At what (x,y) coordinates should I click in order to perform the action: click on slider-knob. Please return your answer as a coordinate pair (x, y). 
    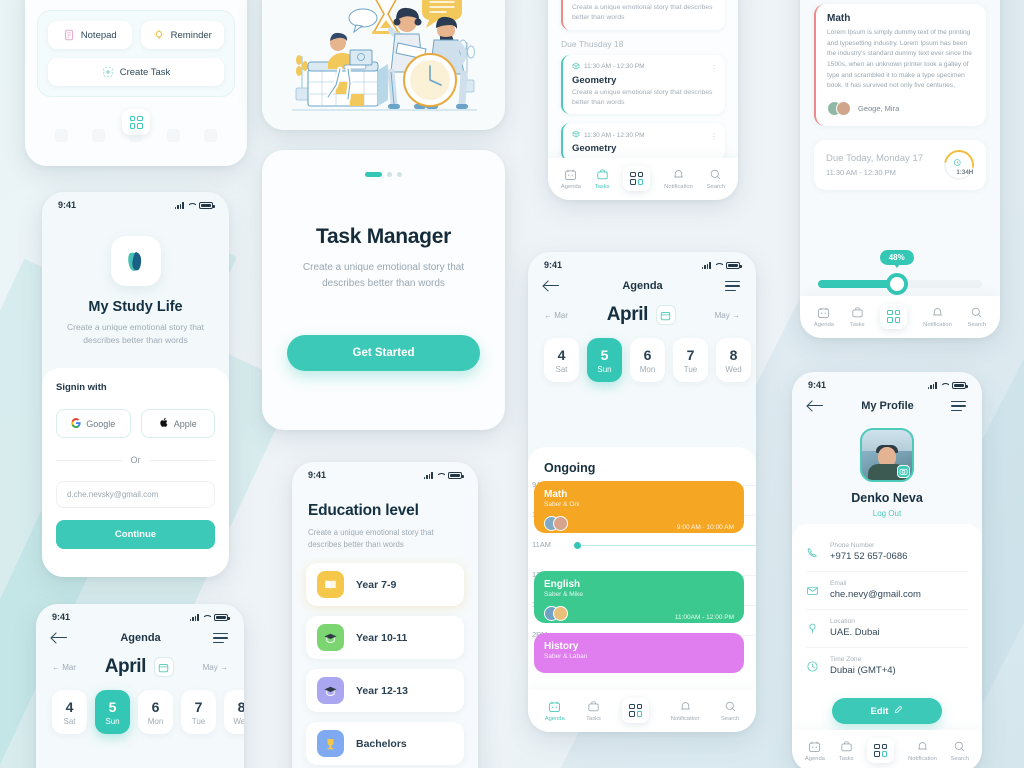
    Looking at the image, I should click on (896, 284).